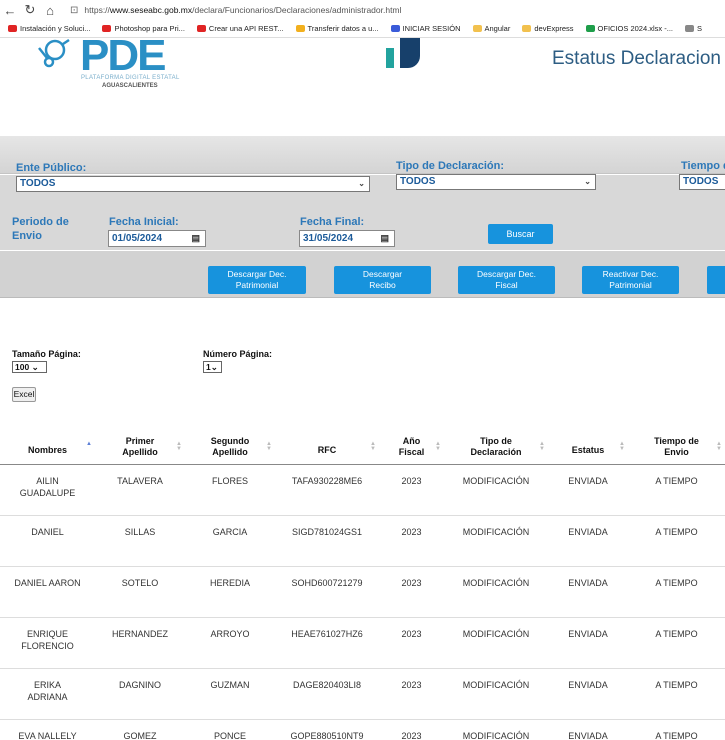 The image size is (725, 740). Describe the element at coordinates (491, 28) in the screenshot. I see `bookmark-item: Angular` at that location.